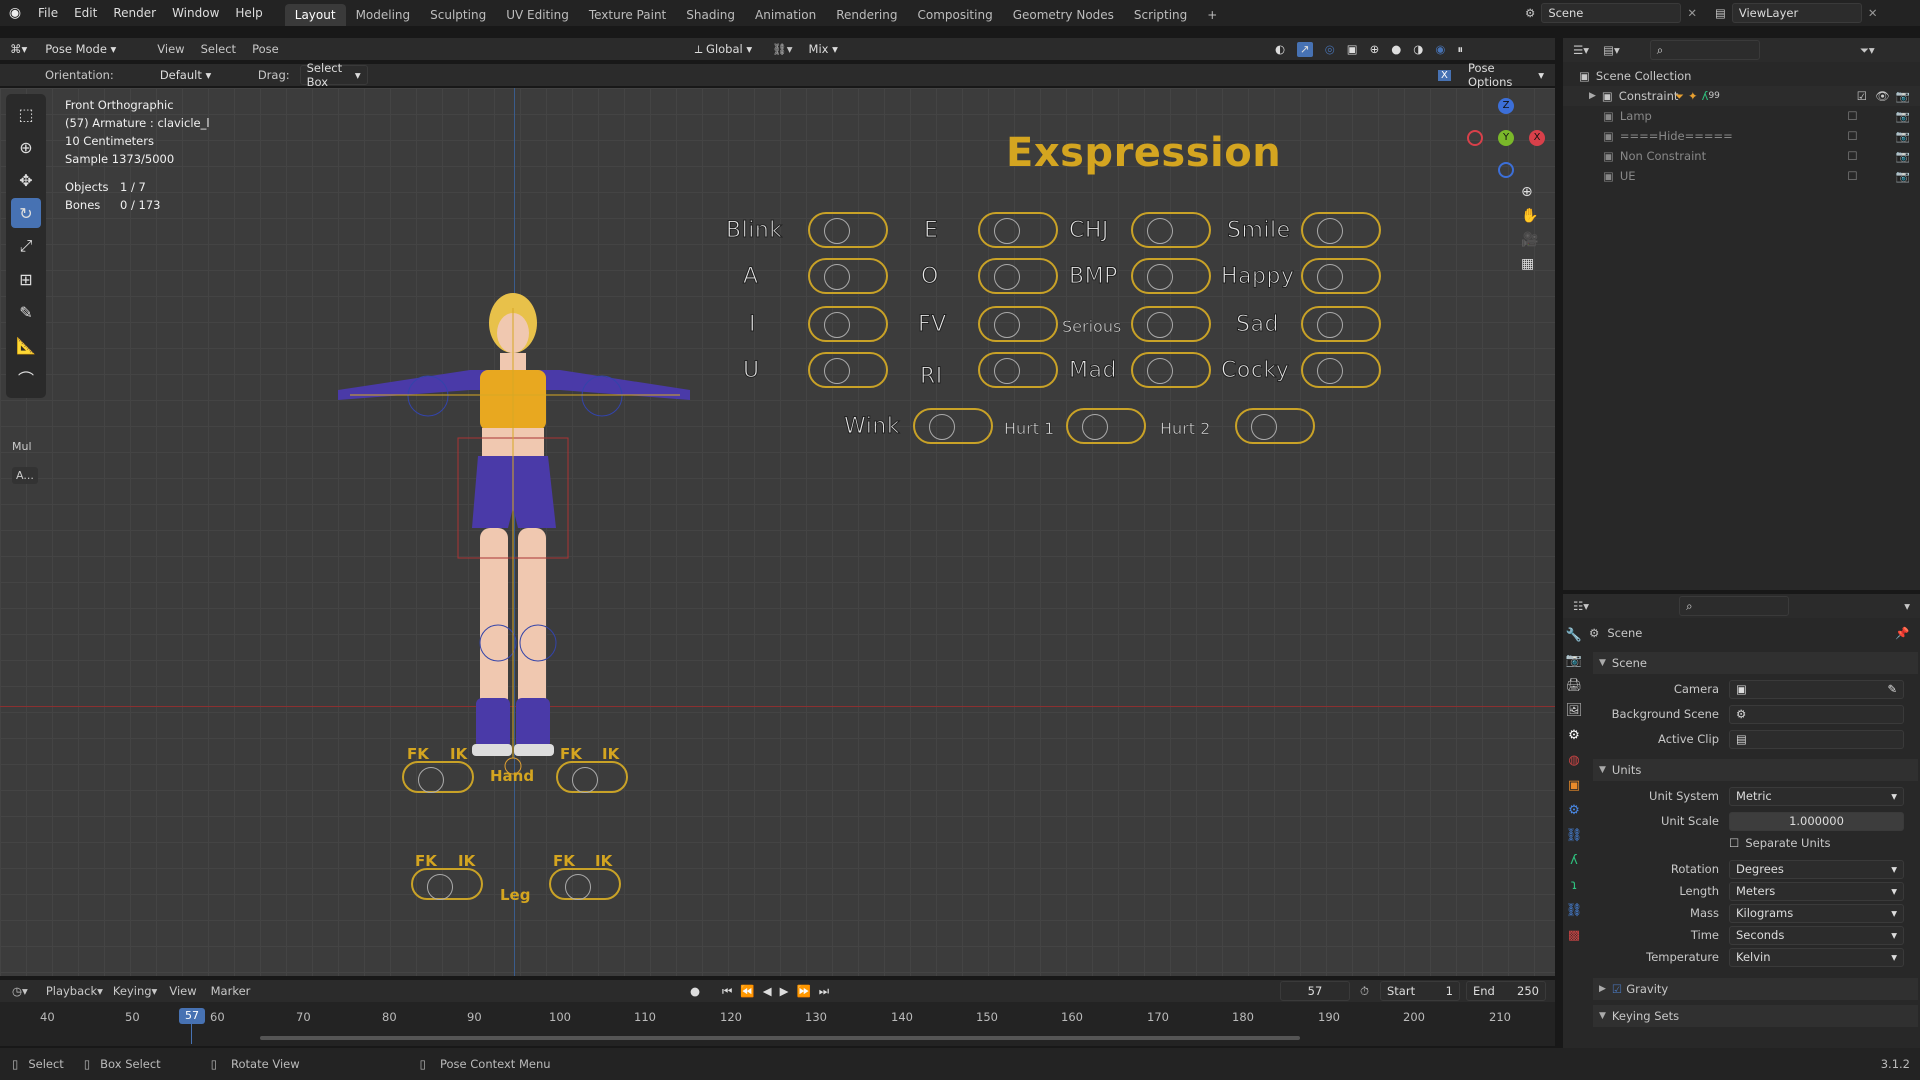  What do you see at coordinates (1171, 230) in the screenshot?
I see `expr-control-chj` at bounding box center [1171, 230].